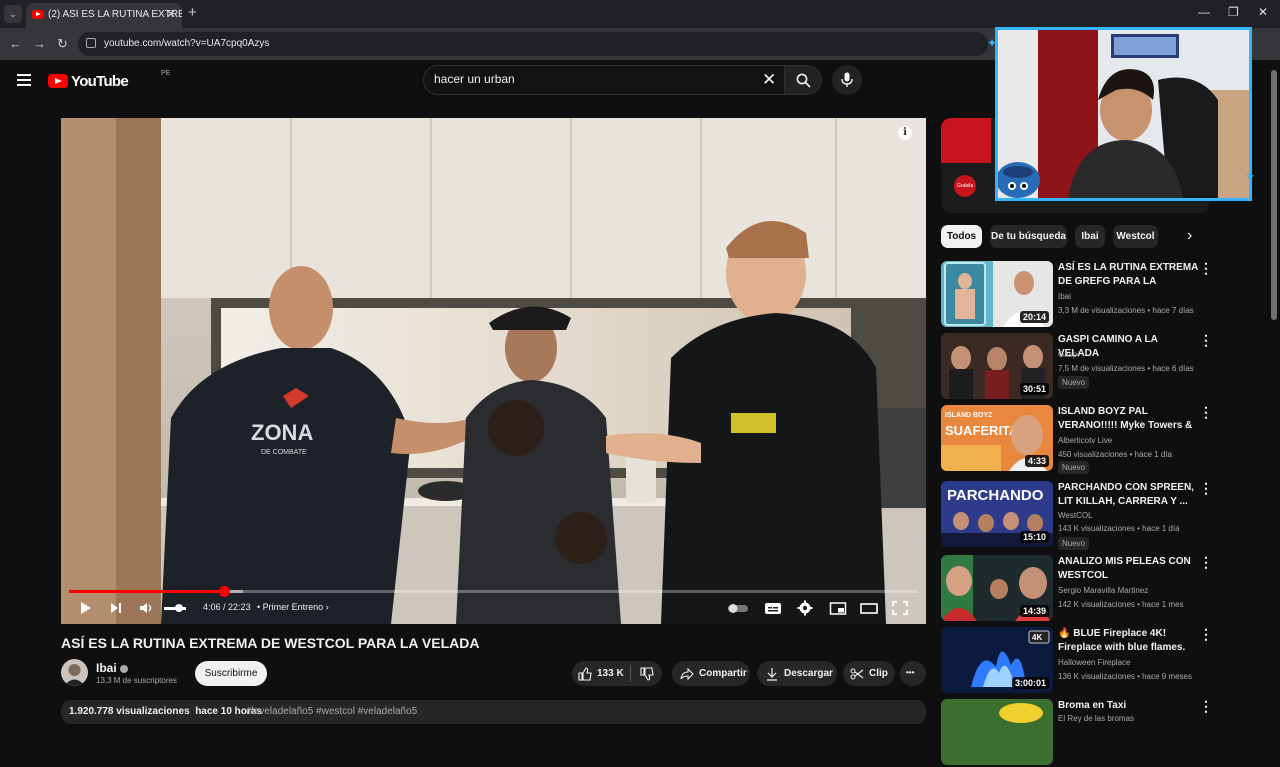 The image size is (1280, 767). I want to click on share-icon, so click(687, 674).